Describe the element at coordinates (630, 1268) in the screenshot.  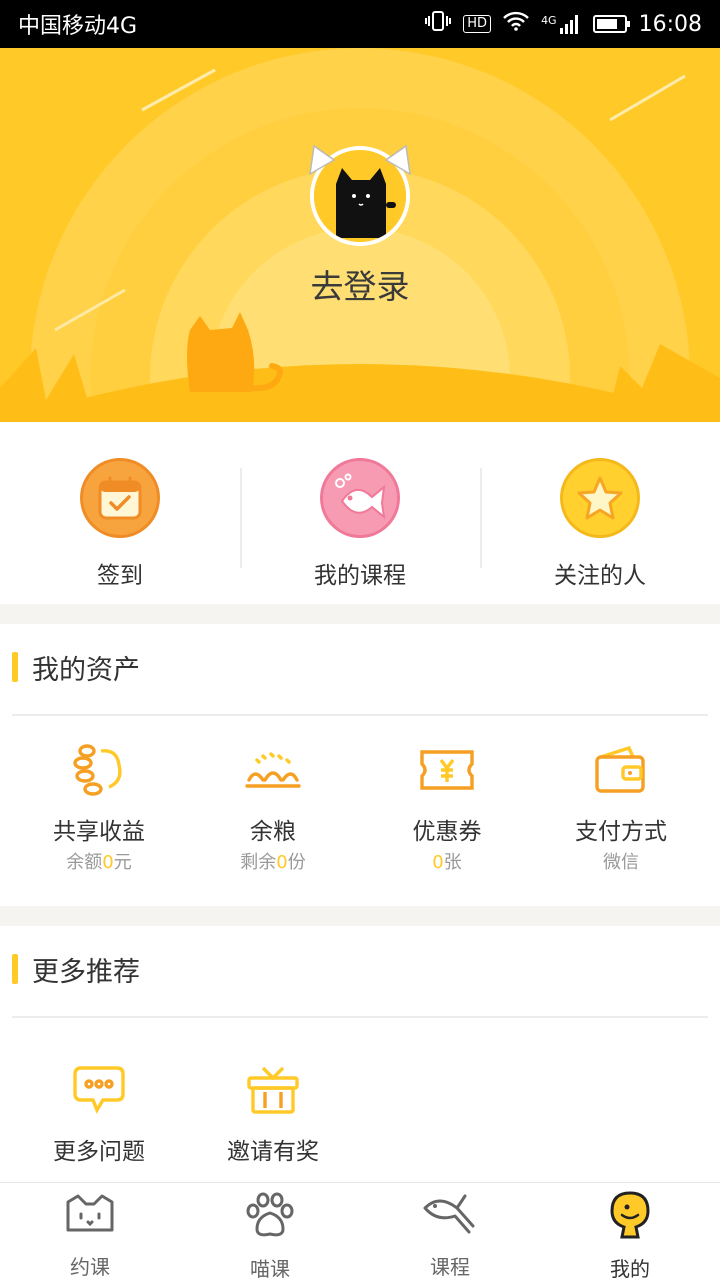
I see `tab-label: 我的` at that location.